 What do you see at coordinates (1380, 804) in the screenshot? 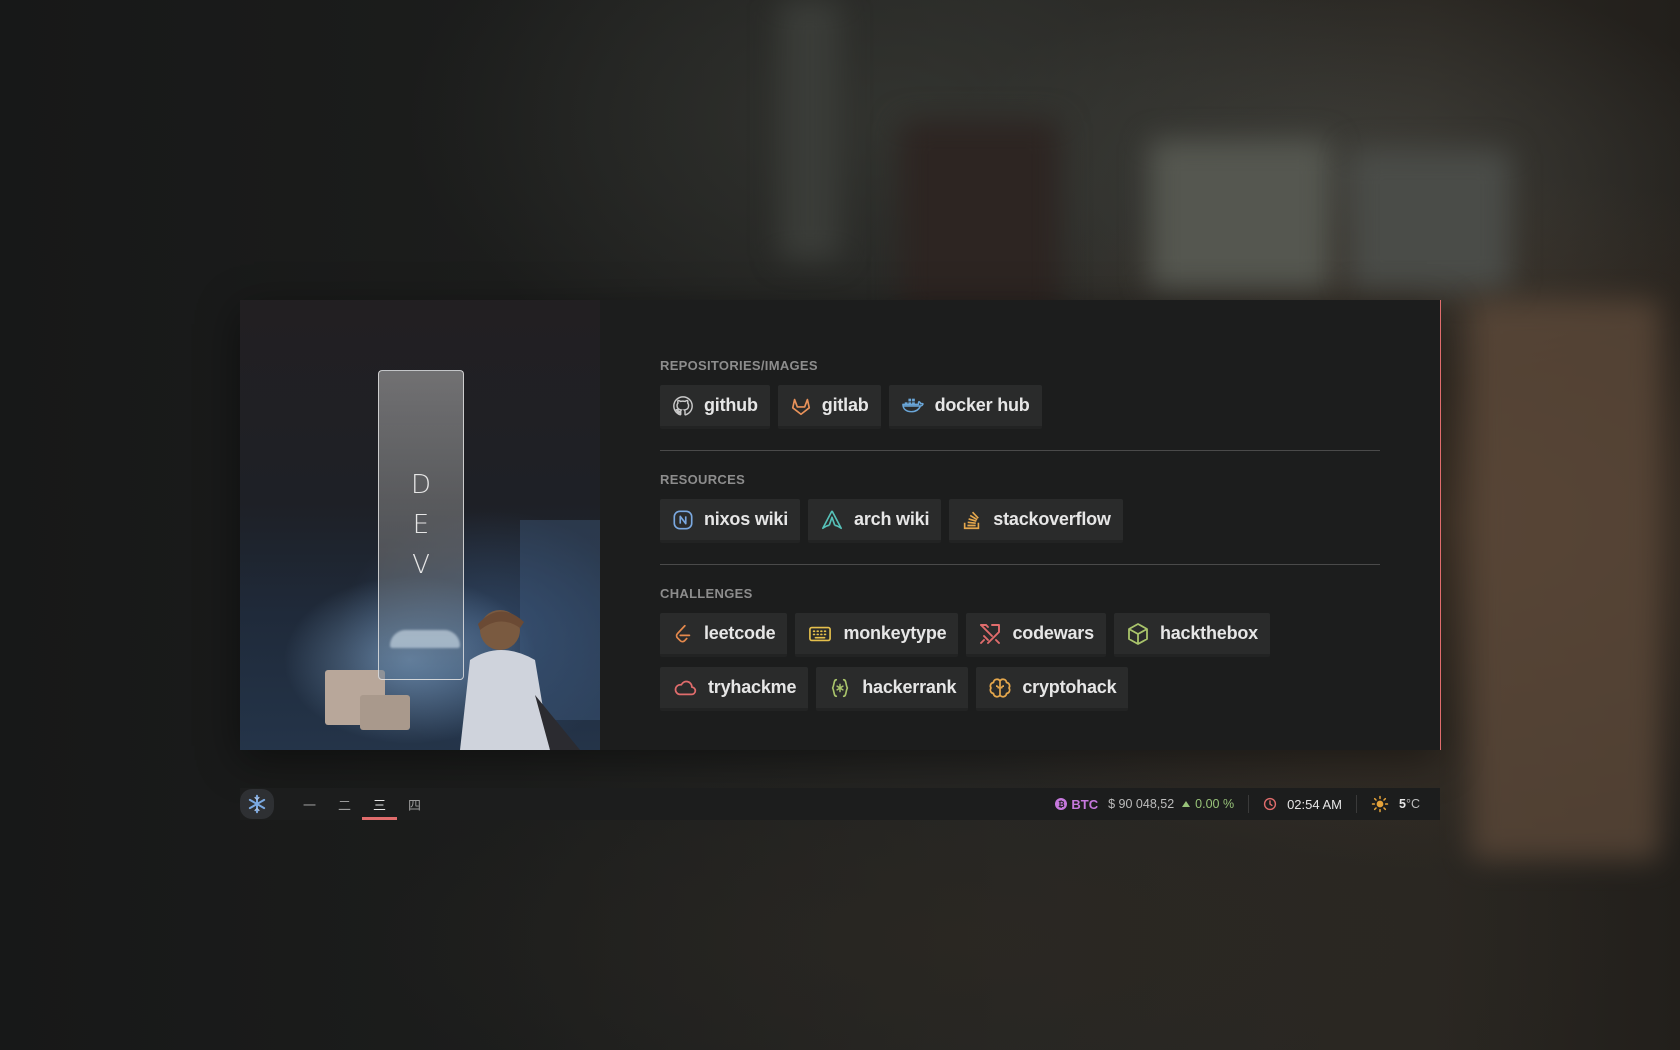
I see `sun-icon` at bounding box center [1380, 804].